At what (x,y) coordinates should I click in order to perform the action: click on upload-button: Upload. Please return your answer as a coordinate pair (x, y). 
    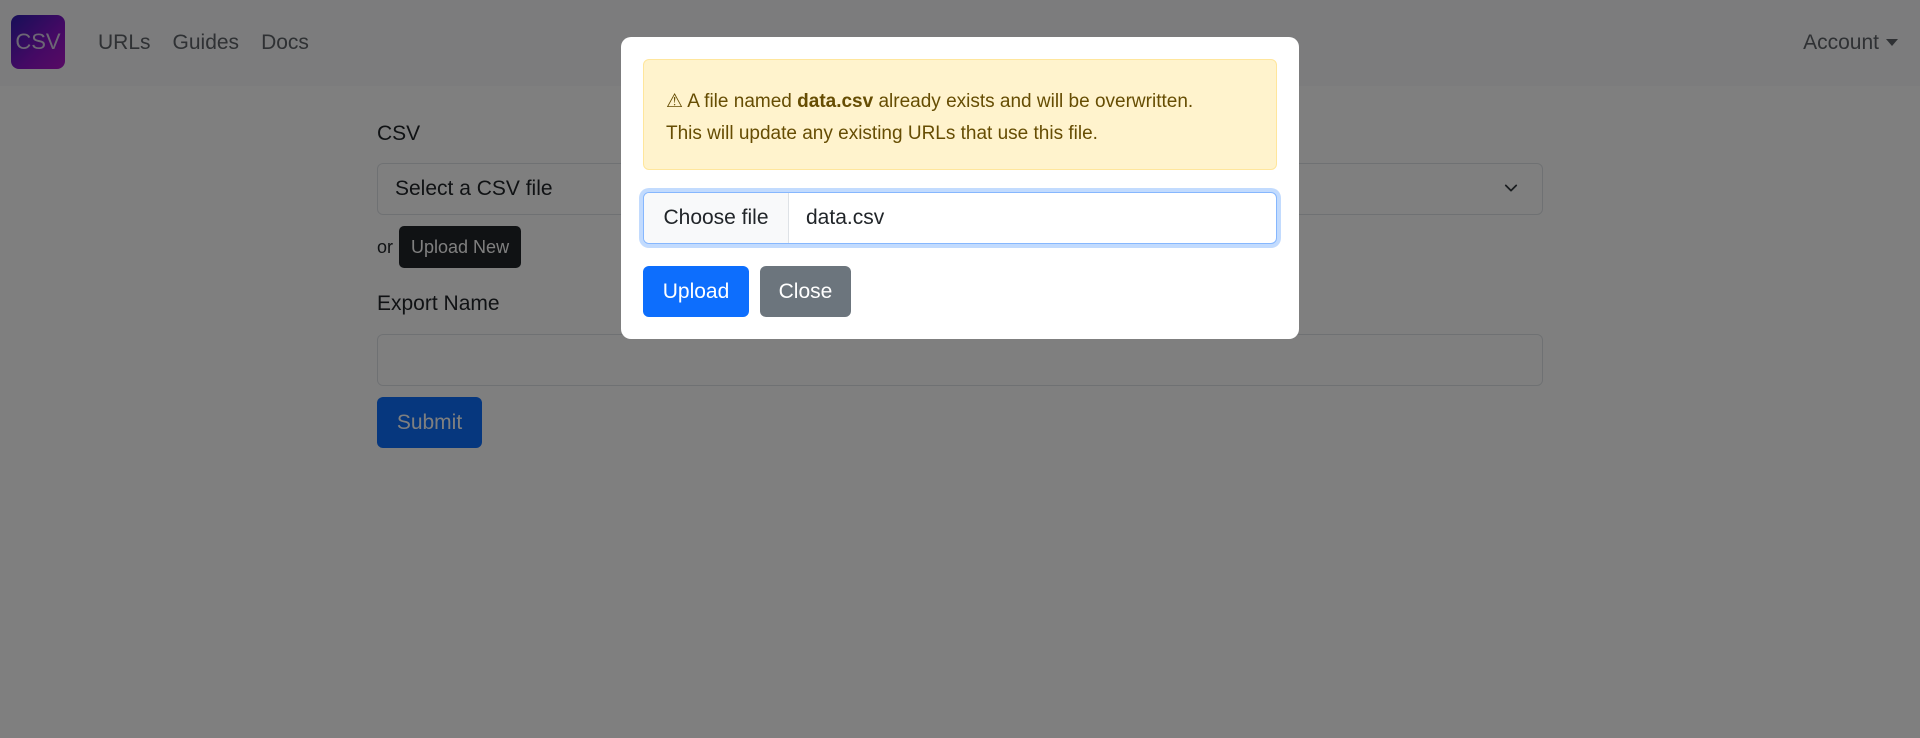
    Looking at the image, I should click on (696, 291).